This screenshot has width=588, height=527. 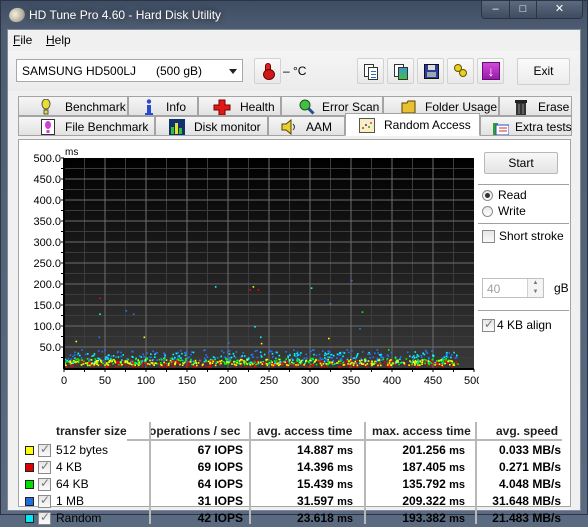 What do you see at coordinates (129, 70) in the screenshot?
I see `drive-select: SAMSUNG HD500LJ (500 gB)` at bounding box center [129, 70].